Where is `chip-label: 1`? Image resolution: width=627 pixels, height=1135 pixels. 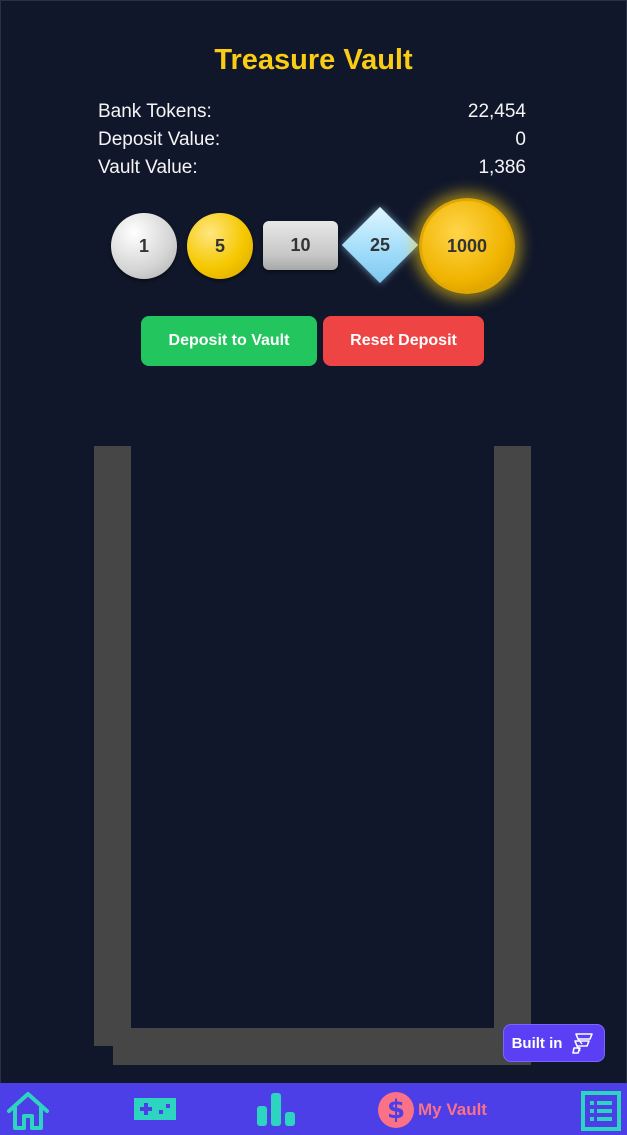
chip-label: 1 is located at coordinates (143, 245).